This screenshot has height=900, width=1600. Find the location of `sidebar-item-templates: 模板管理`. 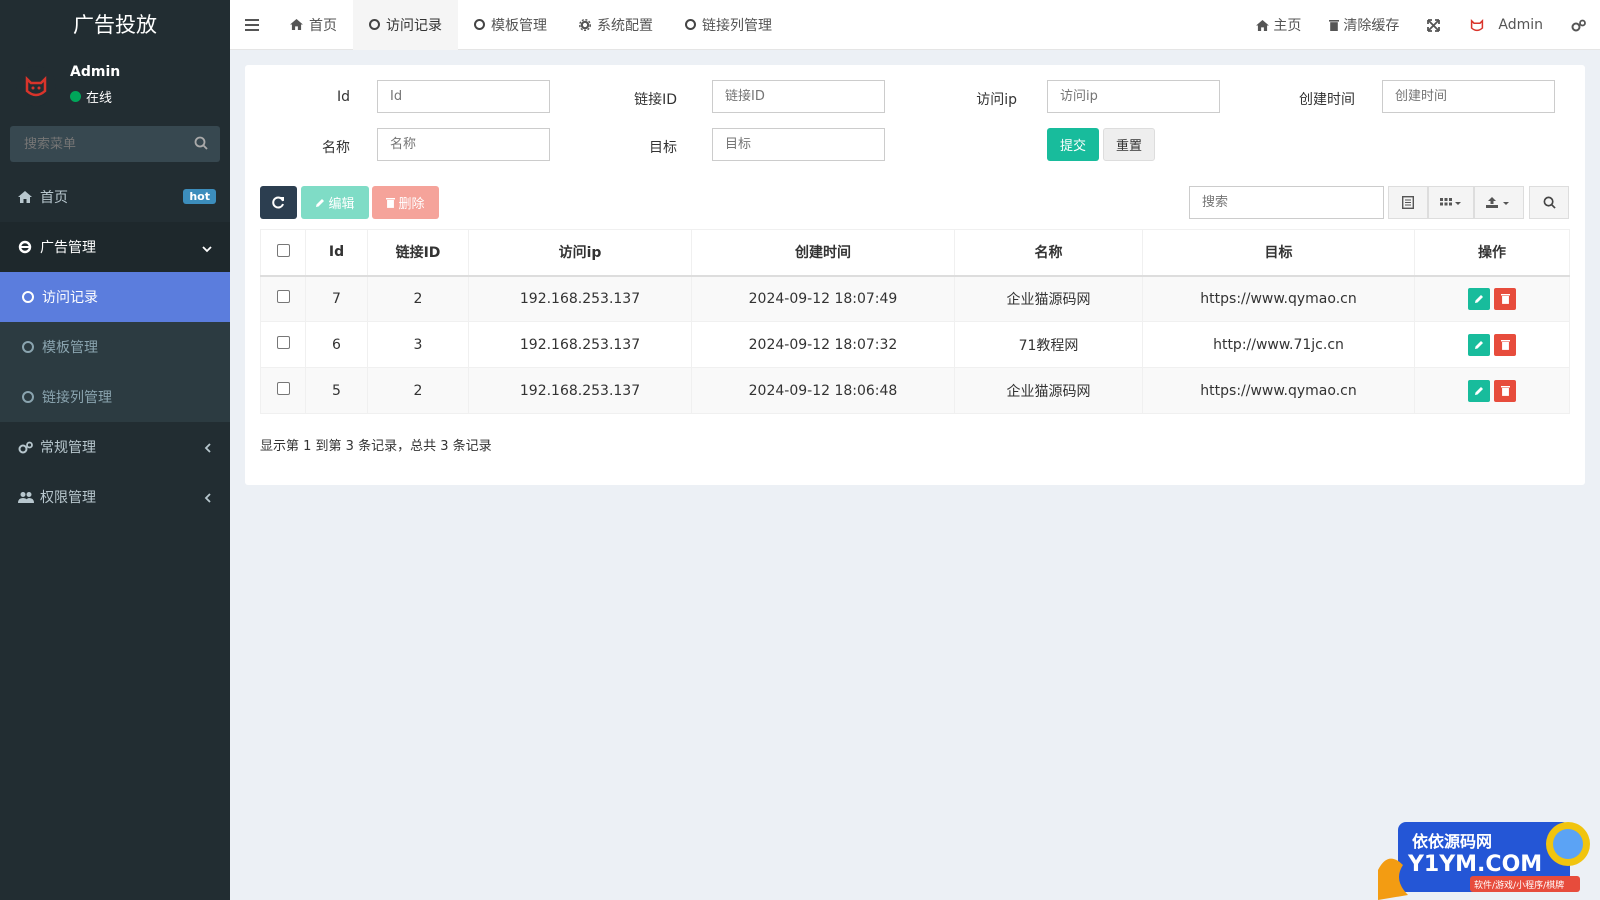

sidebar-item-templates: 模板管理 is located at coordinates (115, 347).